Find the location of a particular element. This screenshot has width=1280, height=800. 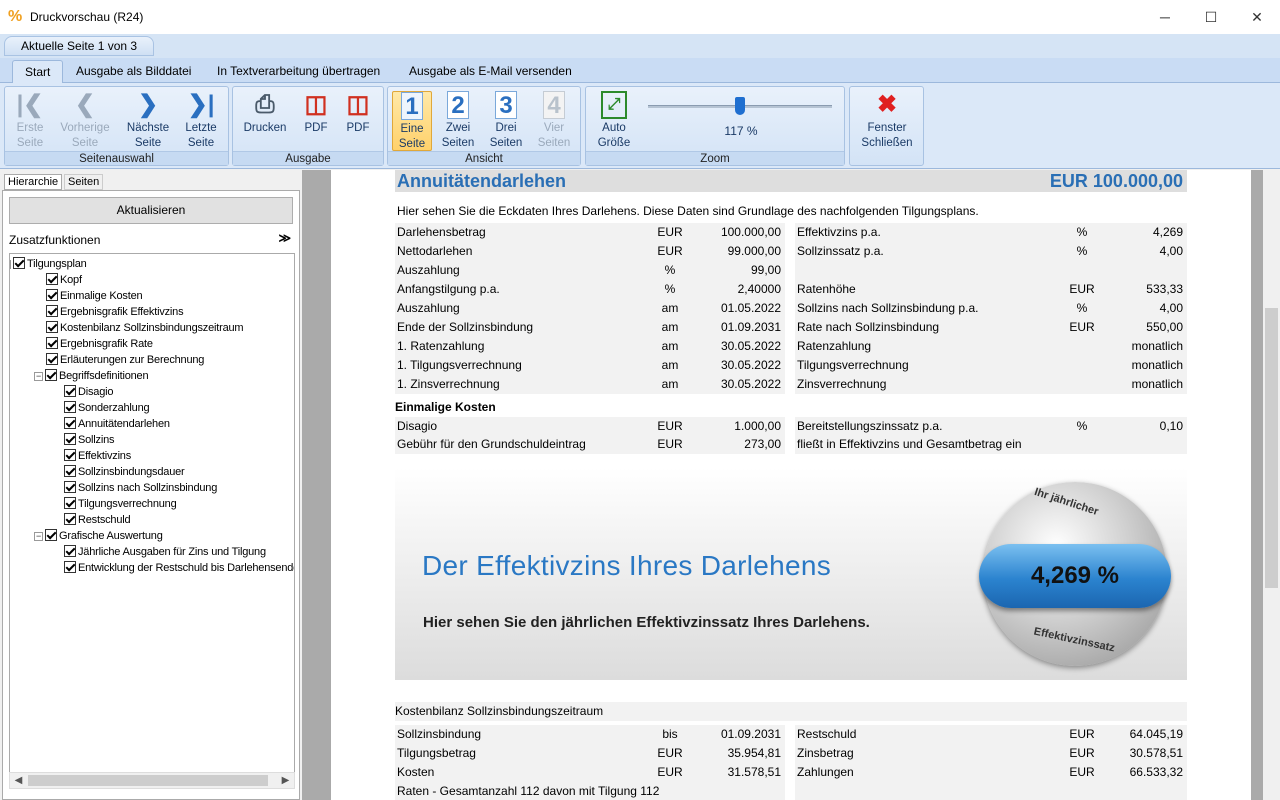

tree-item: Ergebnisgrafik Effektivzins is located at coordinates (115, 312).